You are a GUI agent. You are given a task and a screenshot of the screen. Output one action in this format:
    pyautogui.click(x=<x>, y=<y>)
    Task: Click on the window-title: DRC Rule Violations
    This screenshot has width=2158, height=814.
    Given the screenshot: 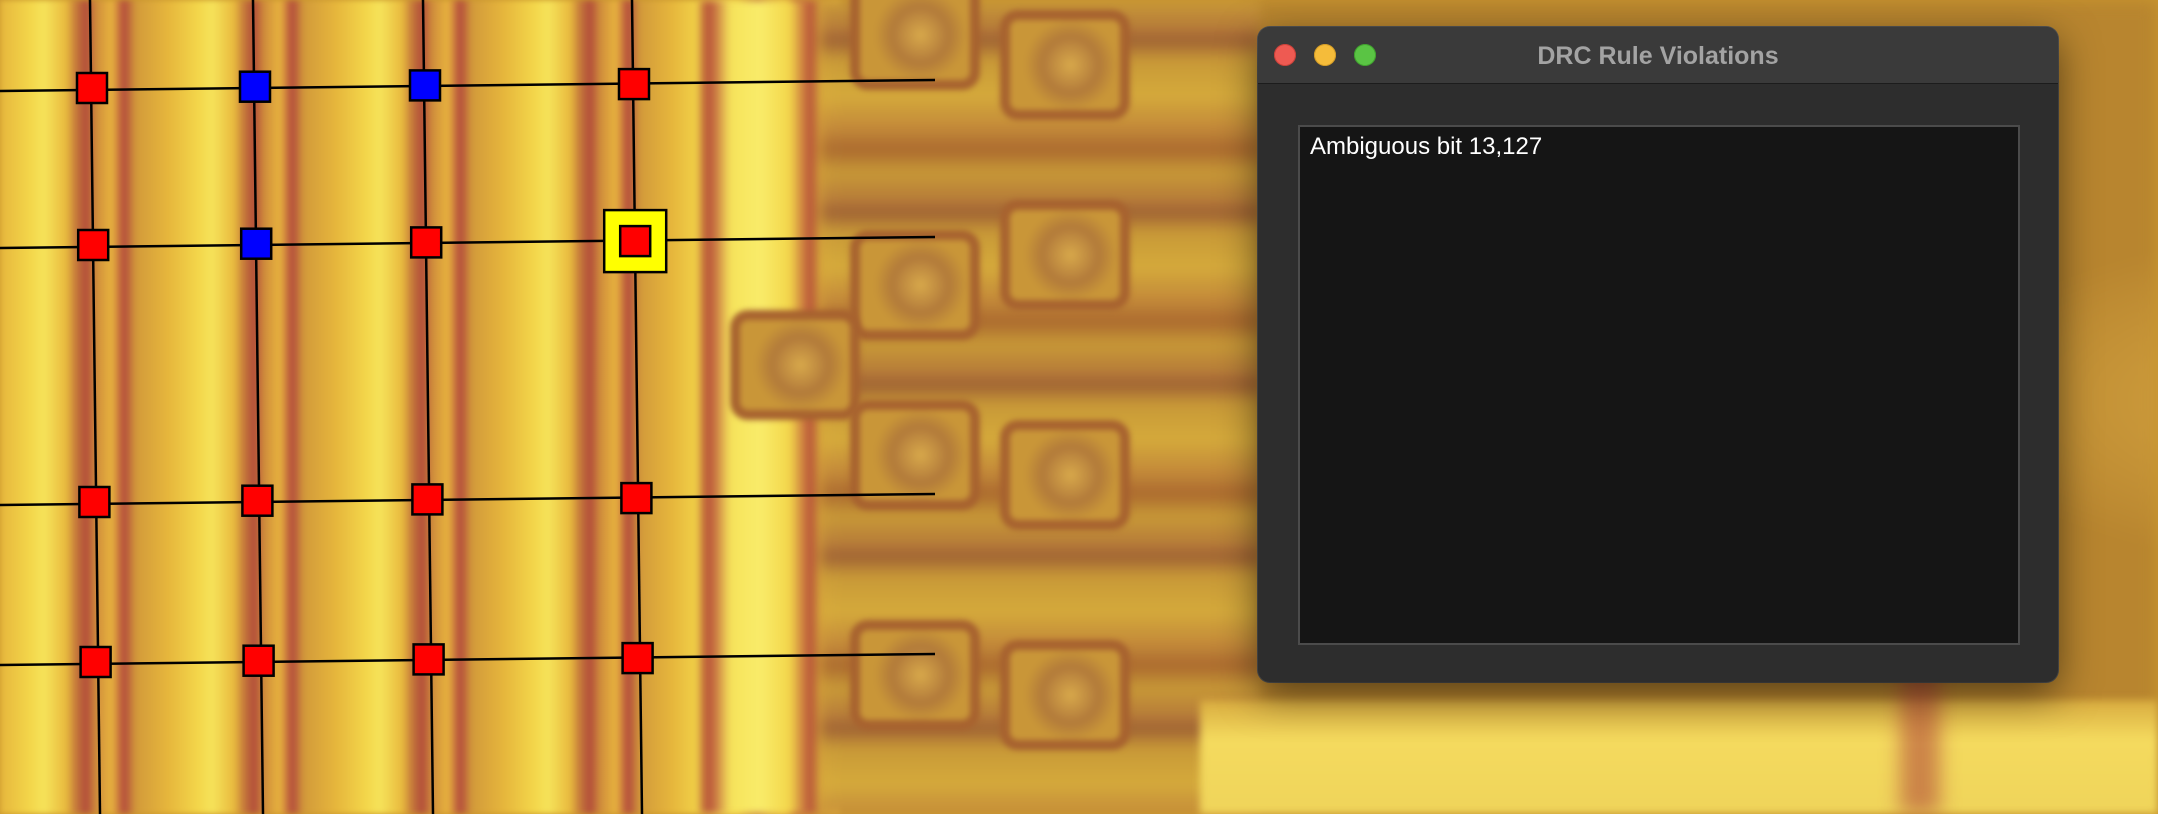 What is the action you would take?
    pyautogui.click(x=1658, y=56)
    